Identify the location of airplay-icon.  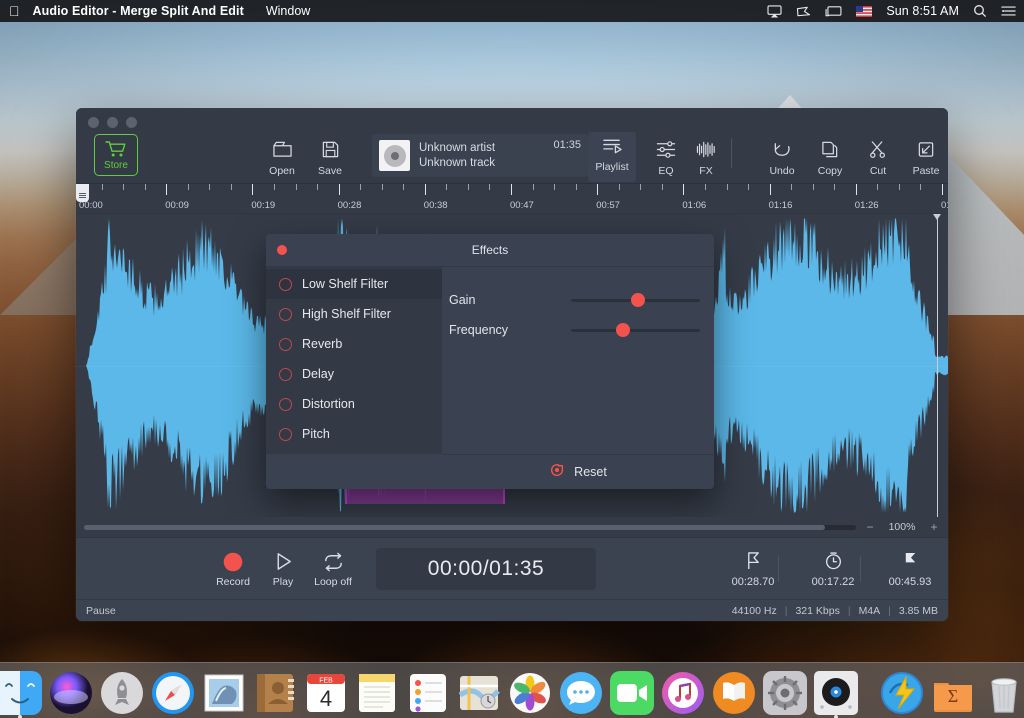
(774, 11).